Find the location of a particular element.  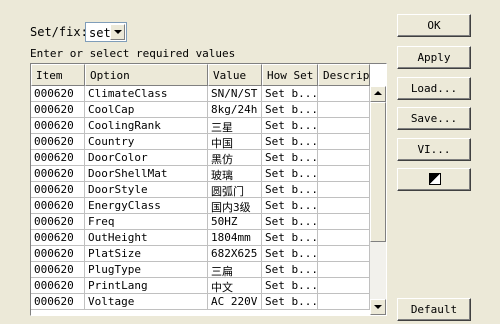

apply-button: Apply is located at coordinates (434, 57).